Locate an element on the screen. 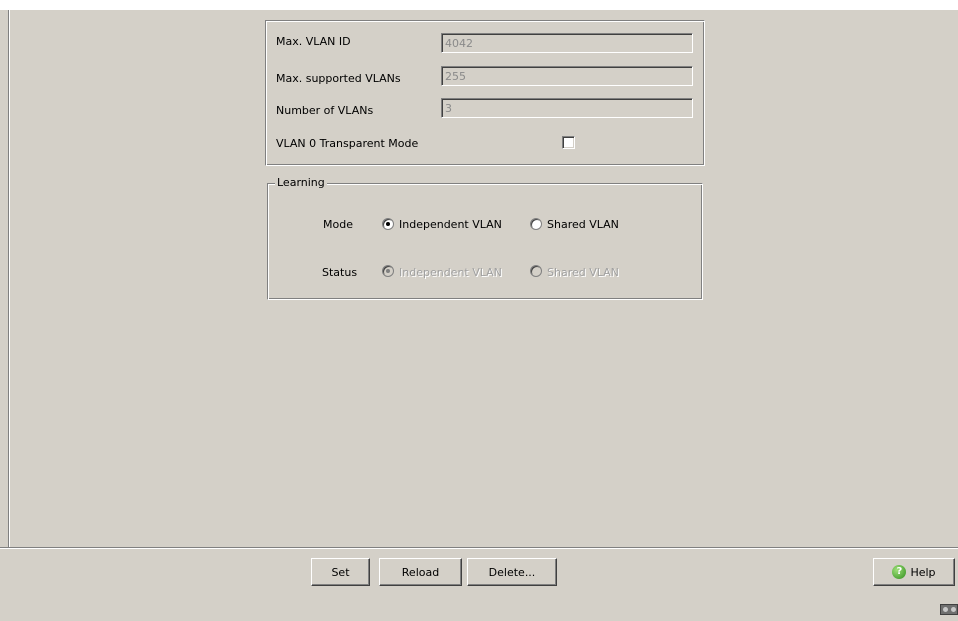 The height and width of the screenshot is (621, 958). help-button: ? Help is located at coordinates (914, 572).